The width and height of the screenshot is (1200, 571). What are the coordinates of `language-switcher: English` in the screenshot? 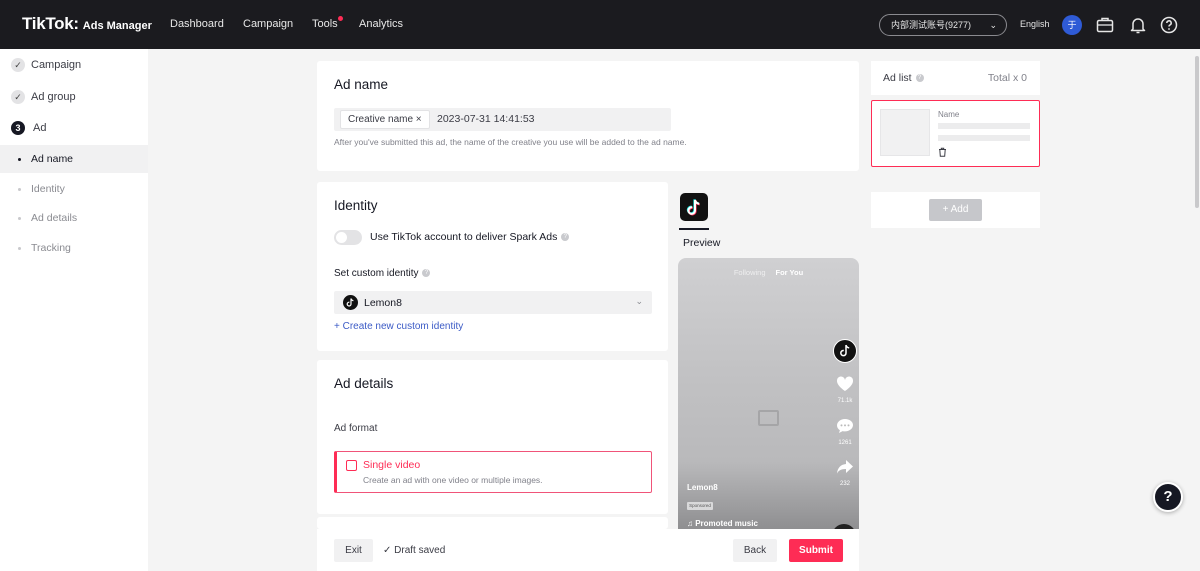 It's located at (1035, 24).